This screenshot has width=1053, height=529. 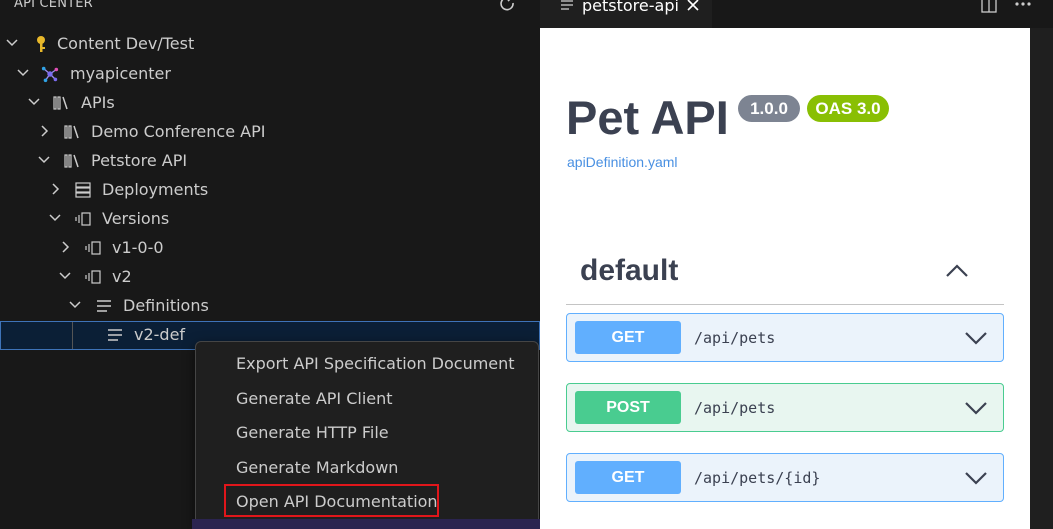 I want to click on tree-item-v2: v2, so click(x=270, y=276).